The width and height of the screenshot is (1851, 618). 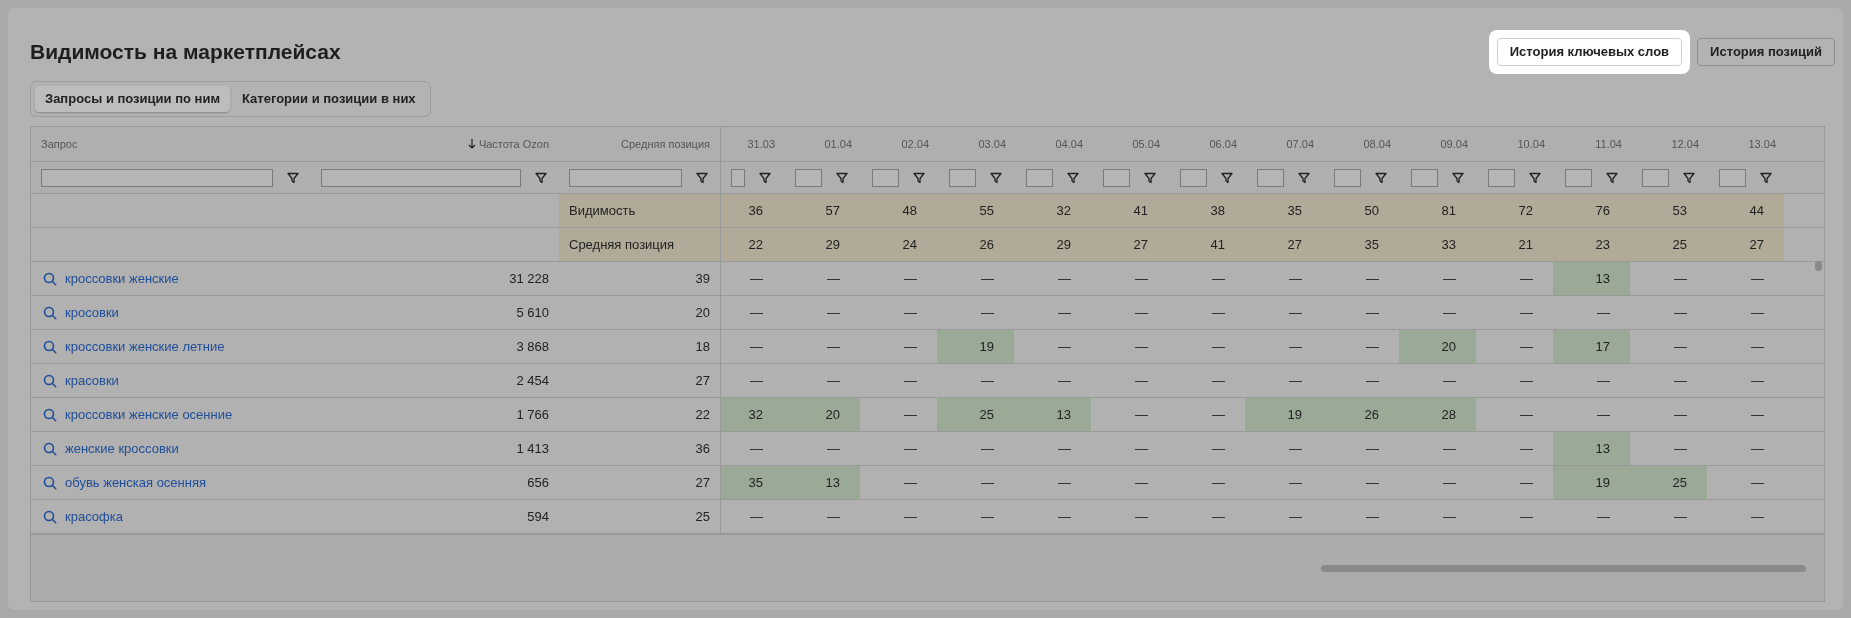 What do you see at coordinates (149, 414) in the screenshot?
I see `query-link: кроссовки женские осенние` at bounding box center [149, 414].